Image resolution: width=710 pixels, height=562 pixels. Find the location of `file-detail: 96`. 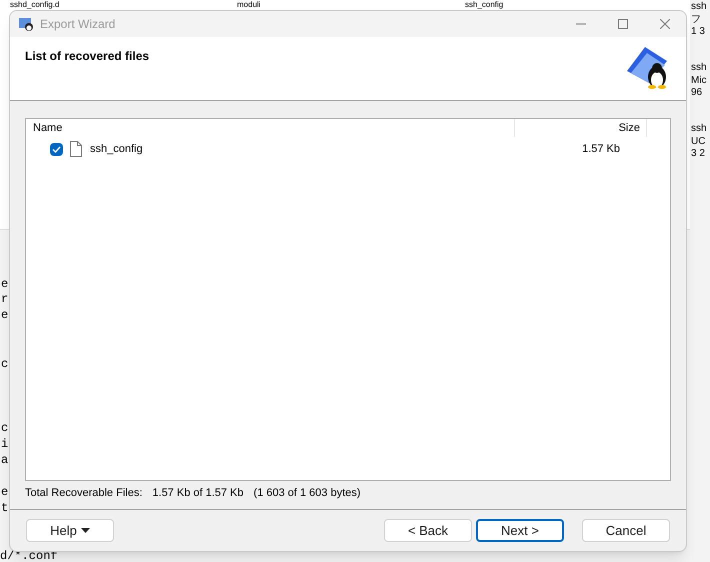

file-detail: 96 is located at coordinates (697, 93).